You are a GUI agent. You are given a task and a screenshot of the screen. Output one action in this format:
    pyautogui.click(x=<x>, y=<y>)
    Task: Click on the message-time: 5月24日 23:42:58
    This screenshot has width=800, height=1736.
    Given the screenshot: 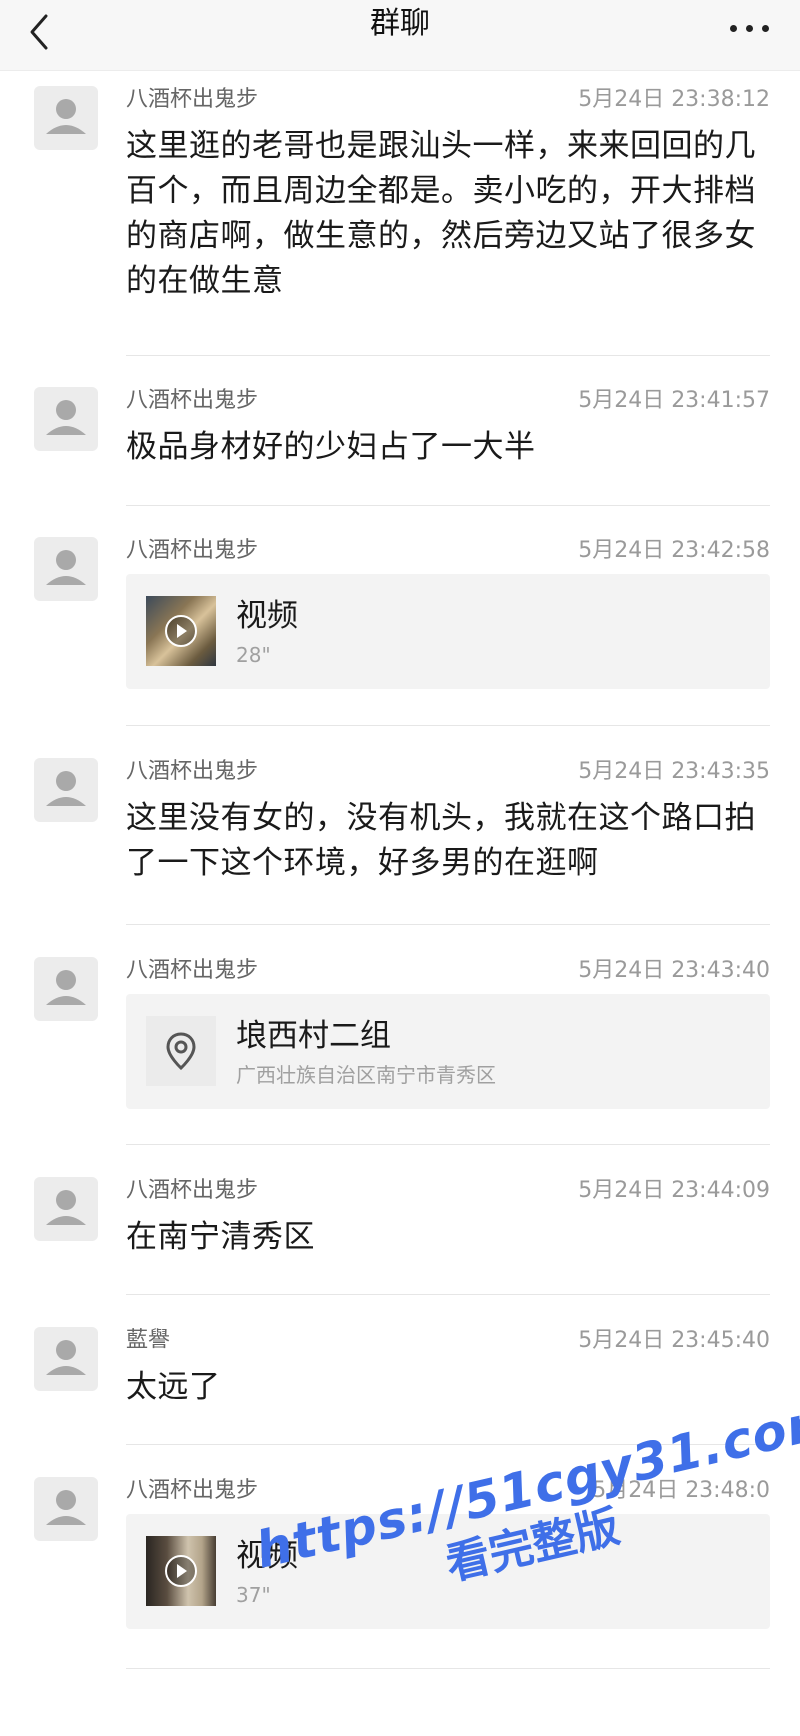 What is the action you would take?
    pyautogui.click(x=674, y=550)
    